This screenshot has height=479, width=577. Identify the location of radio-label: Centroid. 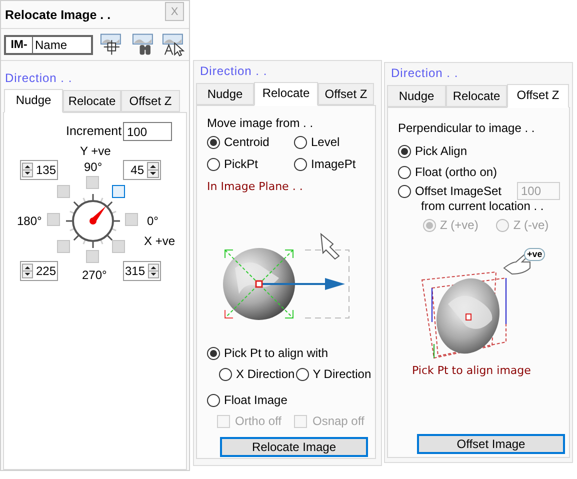
(247, 142).